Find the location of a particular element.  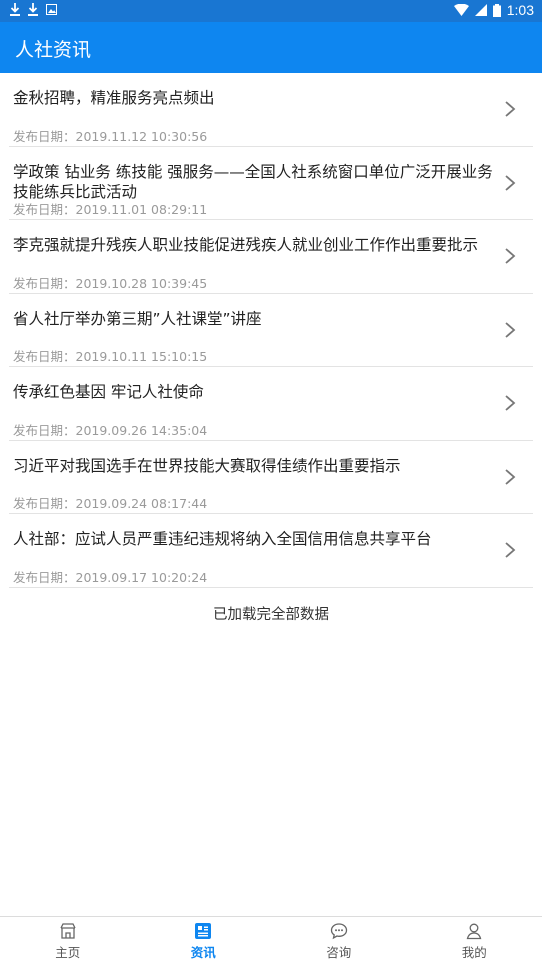

news-date: 发布日期：2019.09.24 08:17:44 is located at coordinates (110, 503).